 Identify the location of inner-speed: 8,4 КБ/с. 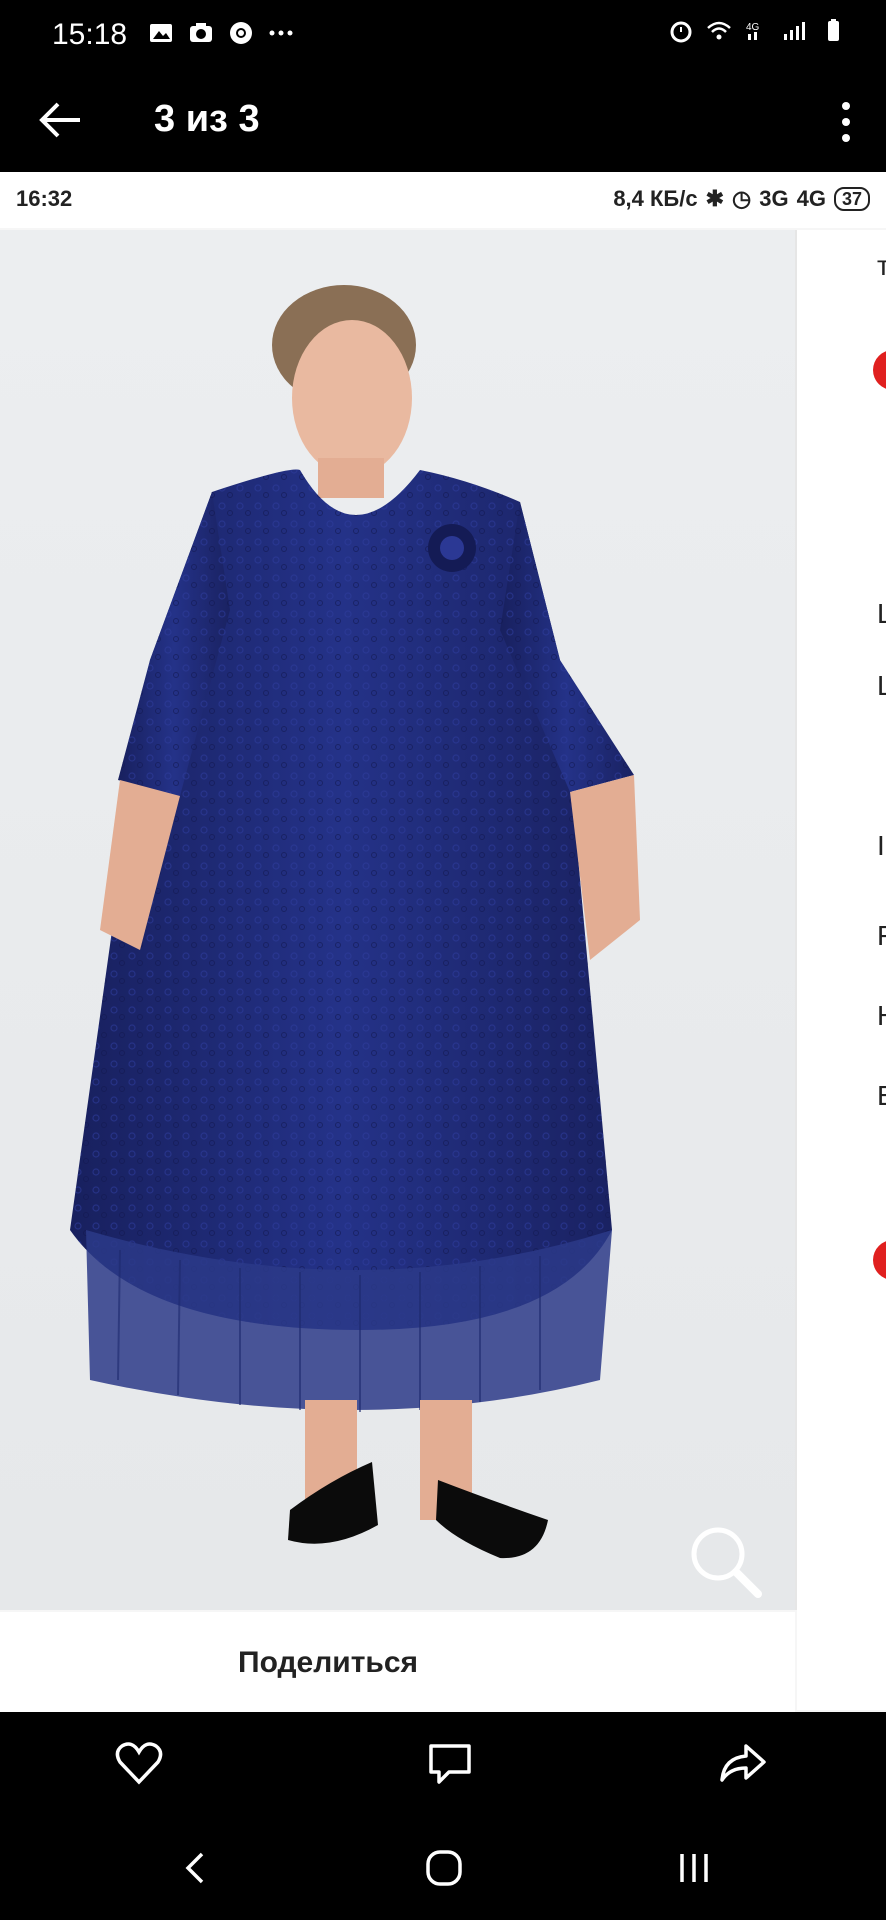
(655, 198).